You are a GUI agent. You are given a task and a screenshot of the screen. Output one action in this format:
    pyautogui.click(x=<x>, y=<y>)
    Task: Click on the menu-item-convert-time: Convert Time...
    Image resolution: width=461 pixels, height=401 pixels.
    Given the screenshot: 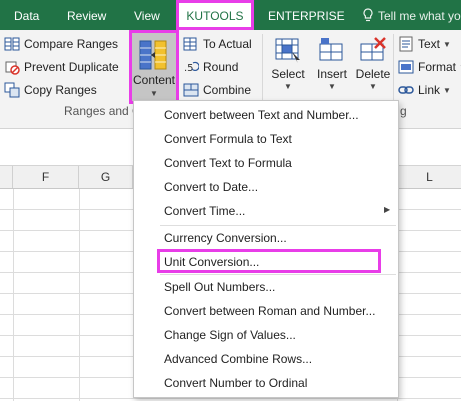 What is the action you would take?
    pyautogui.click(x=204, y=211)
    